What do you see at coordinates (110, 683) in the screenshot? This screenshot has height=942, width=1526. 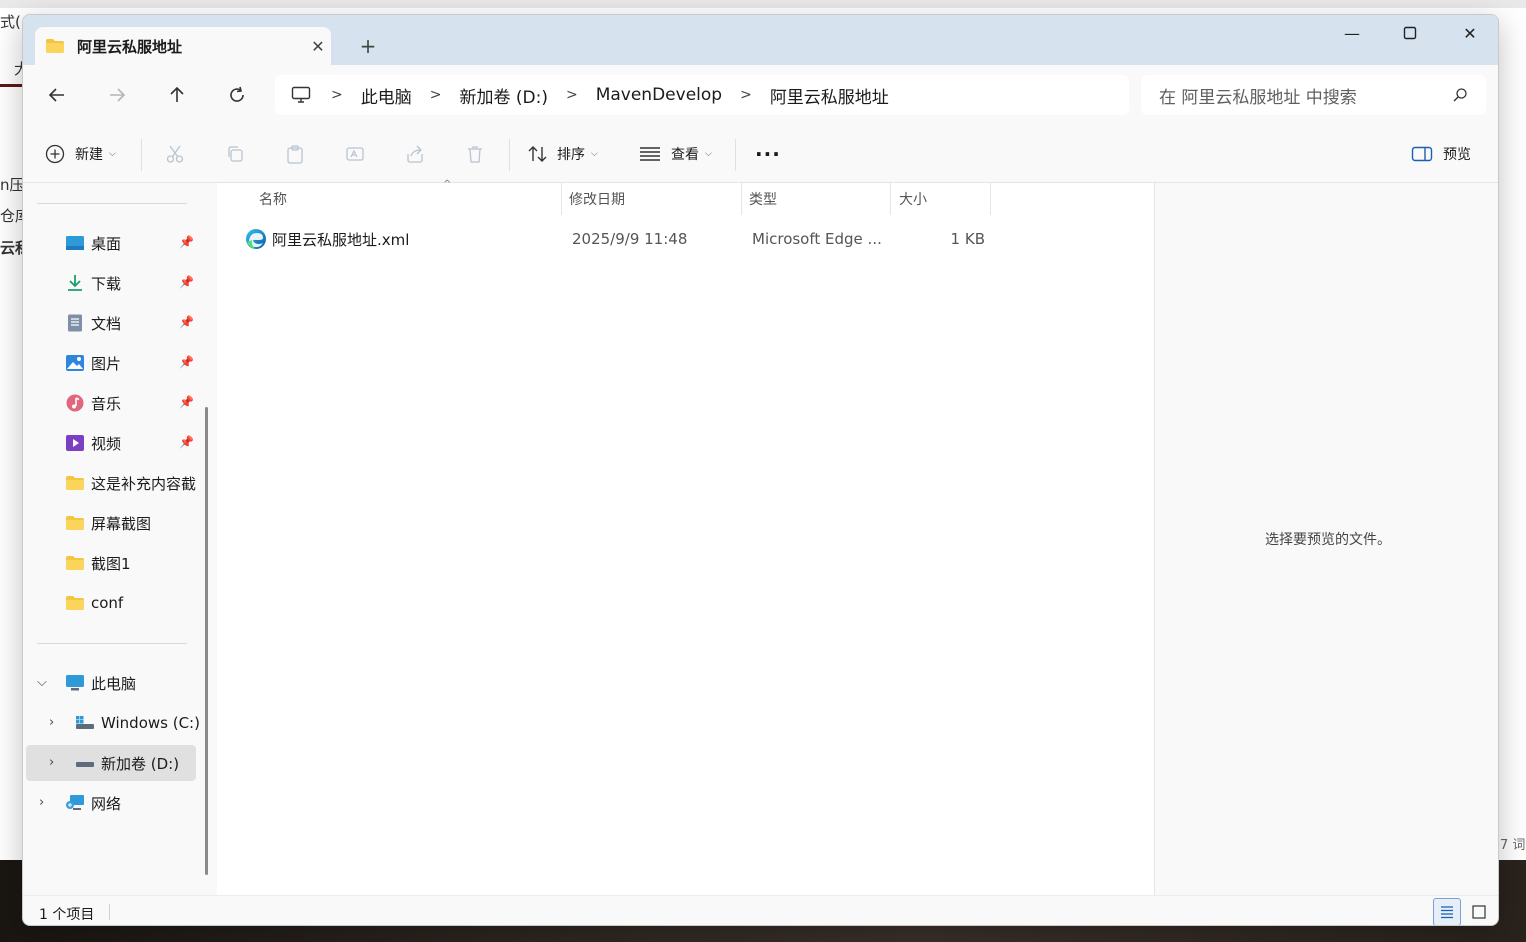 I see `sidebar-item-this-pc: ⌵ 此电脑` at bounding box center [110, 683].